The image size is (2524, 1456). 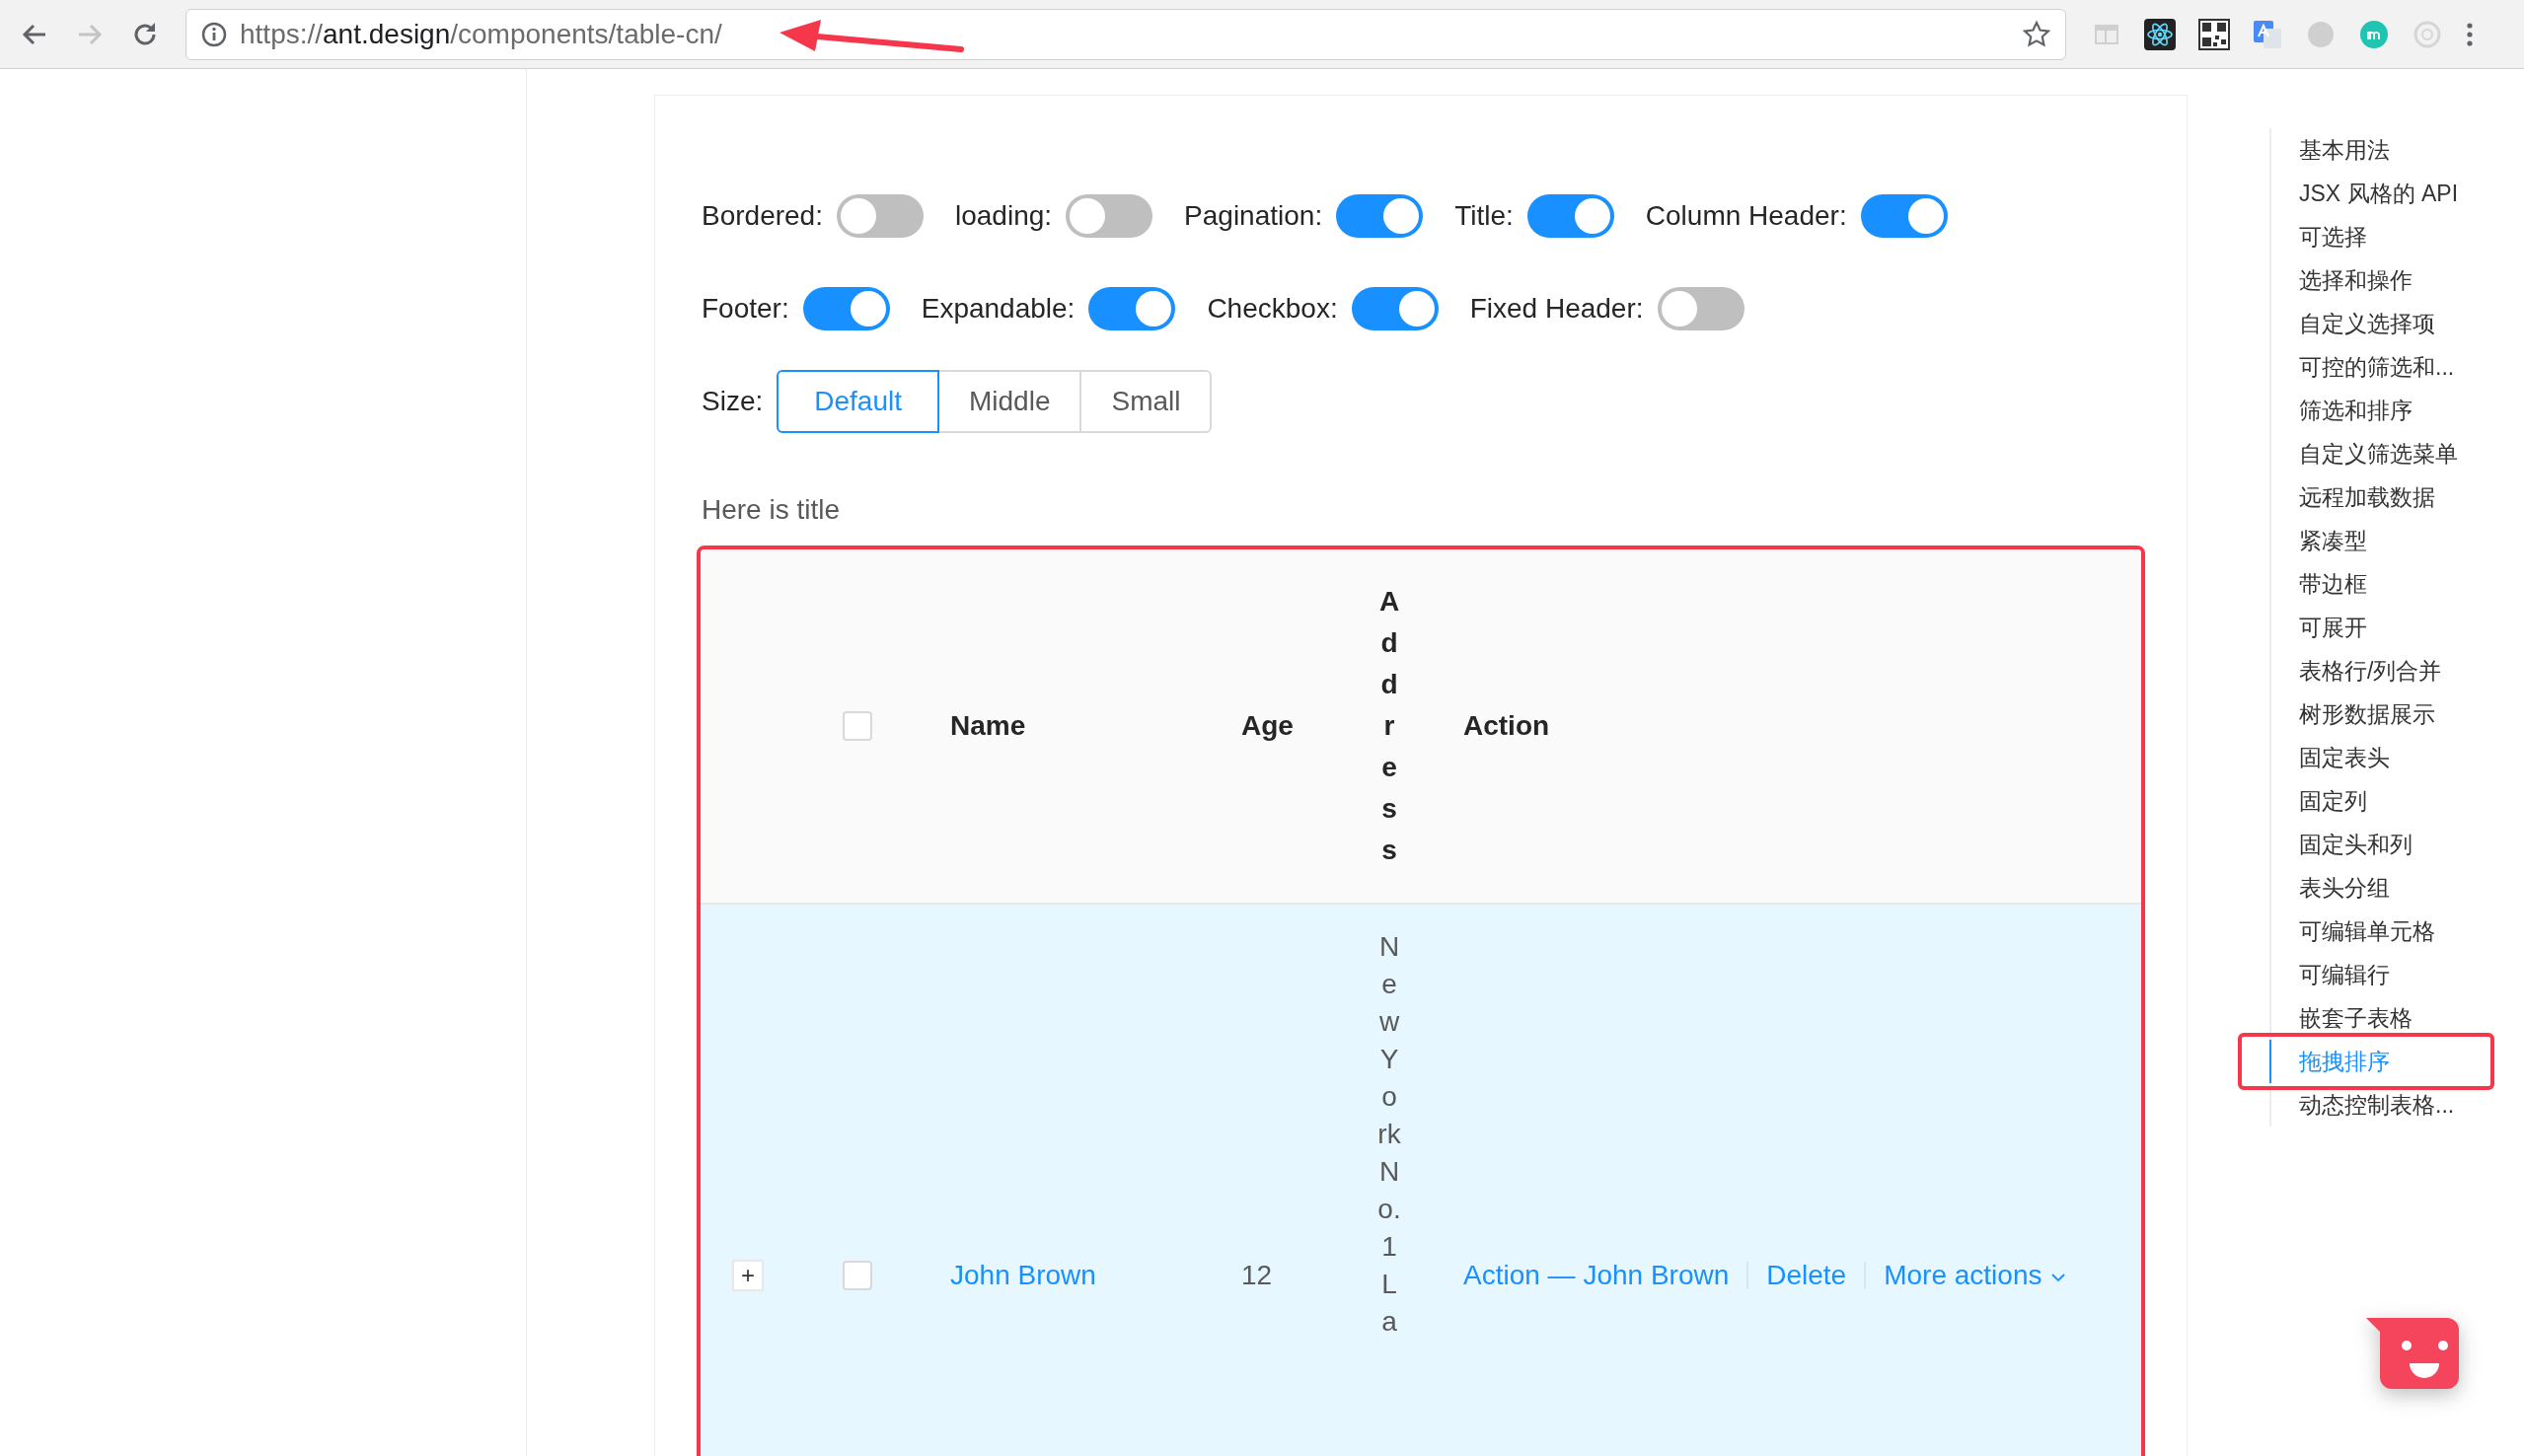 I want to click on toggle-label: Footer:, so click(x=746, y=309).